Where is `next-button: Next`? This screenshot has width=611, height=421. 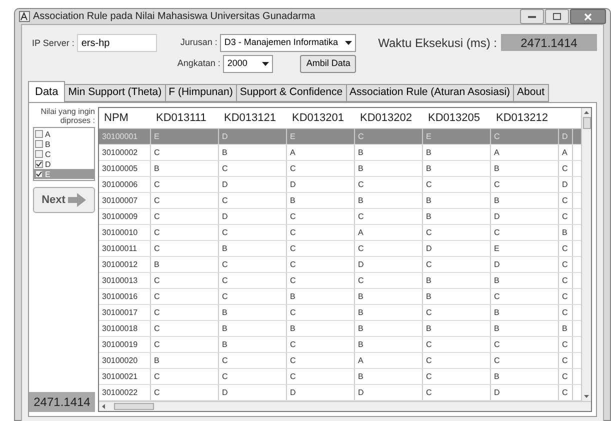
next-button: Next is located at coordinates (64, 200).